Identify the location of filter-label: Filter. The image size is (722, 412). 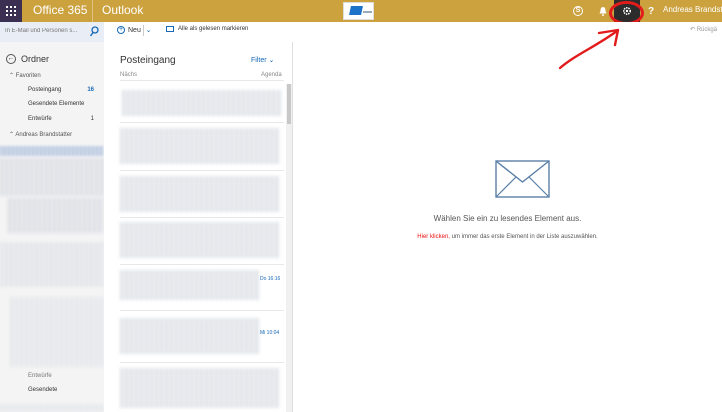
(259, 60).